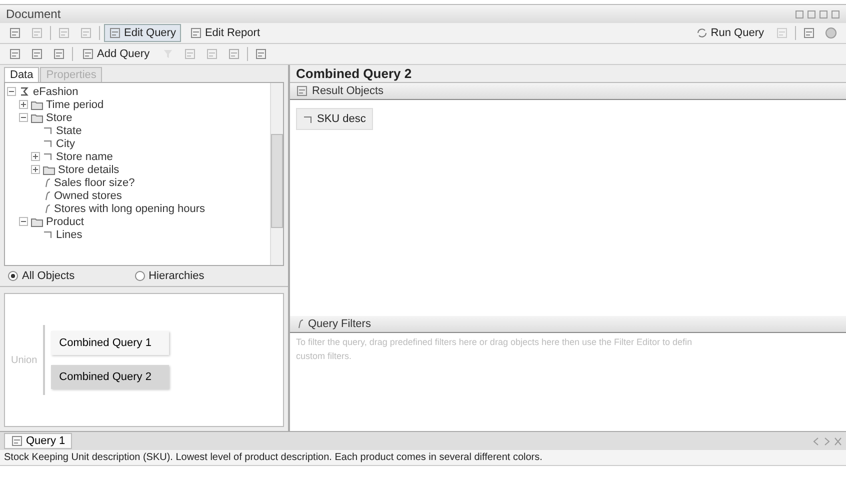 This screenshot has height=484, width=846. I want to click on filter-icon, so click(300, 324).